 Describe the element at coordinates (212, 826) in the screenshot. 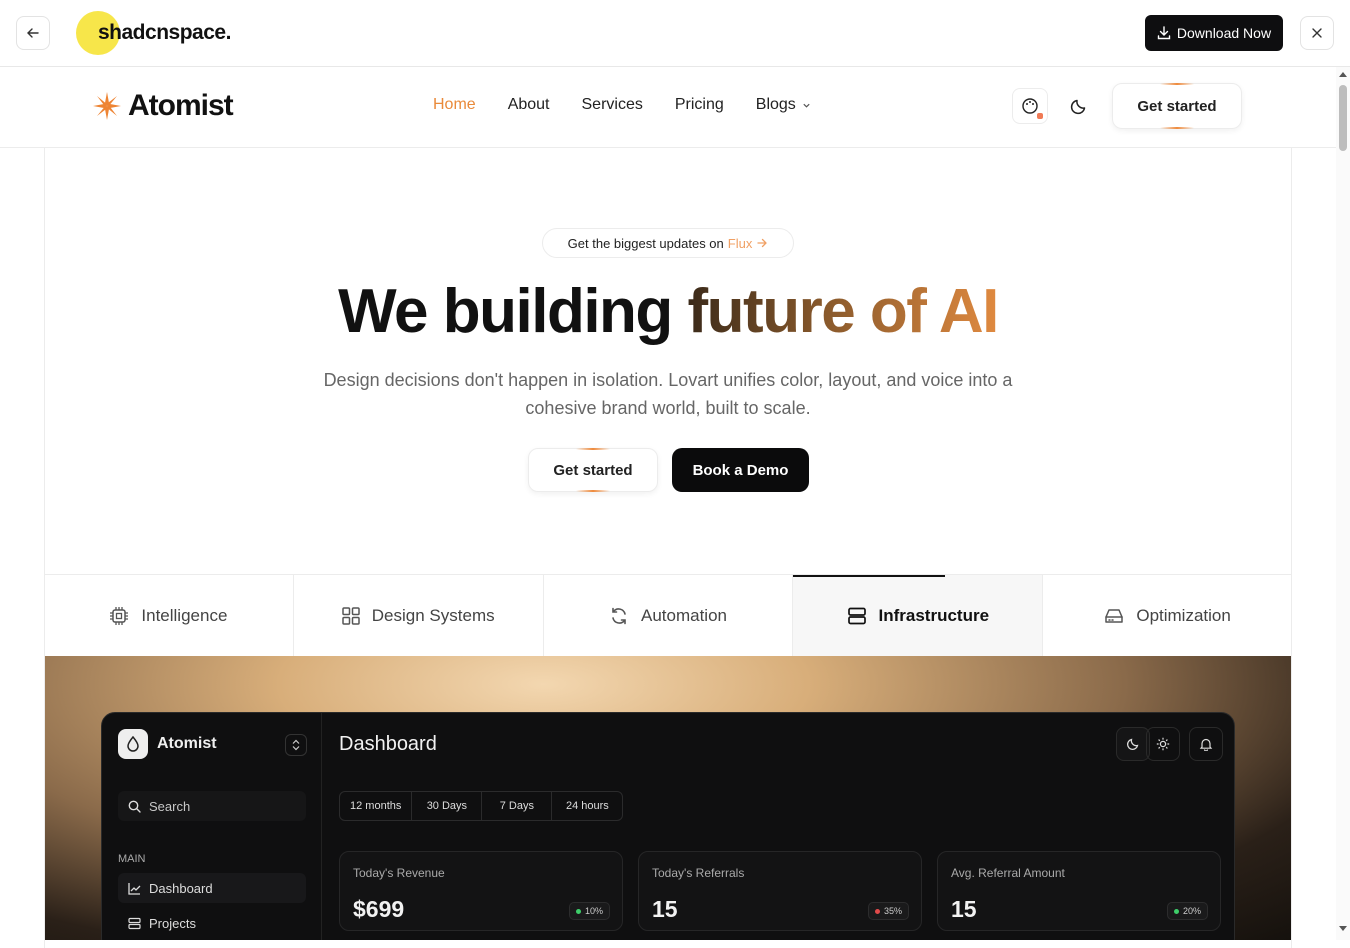

I see `dashboard-sidebar: Atomist Search MAIN Dashboard Projects` at that location.